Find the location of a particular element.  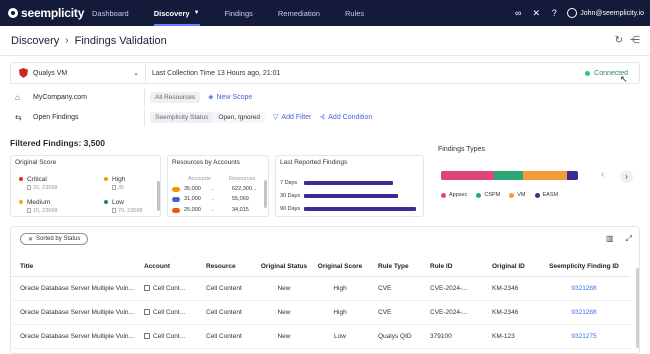

cell-status: New is located at coordinates (284, 288).